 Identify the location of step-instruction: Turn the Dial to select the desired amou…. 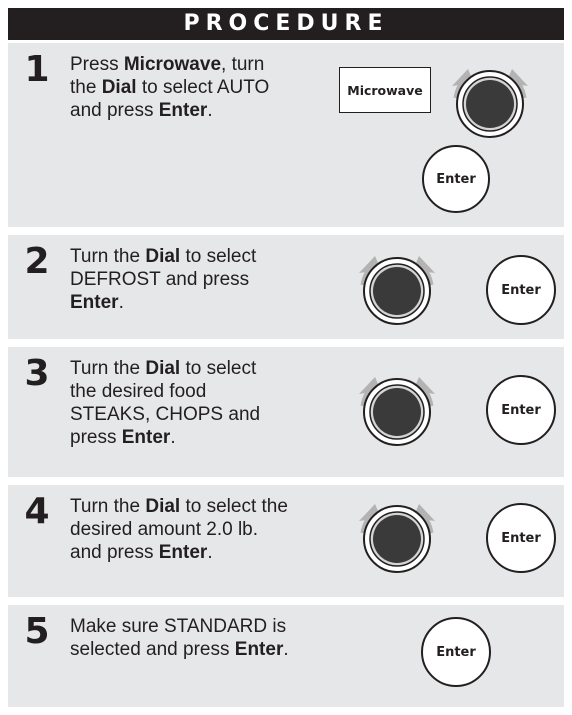
(179, 529).